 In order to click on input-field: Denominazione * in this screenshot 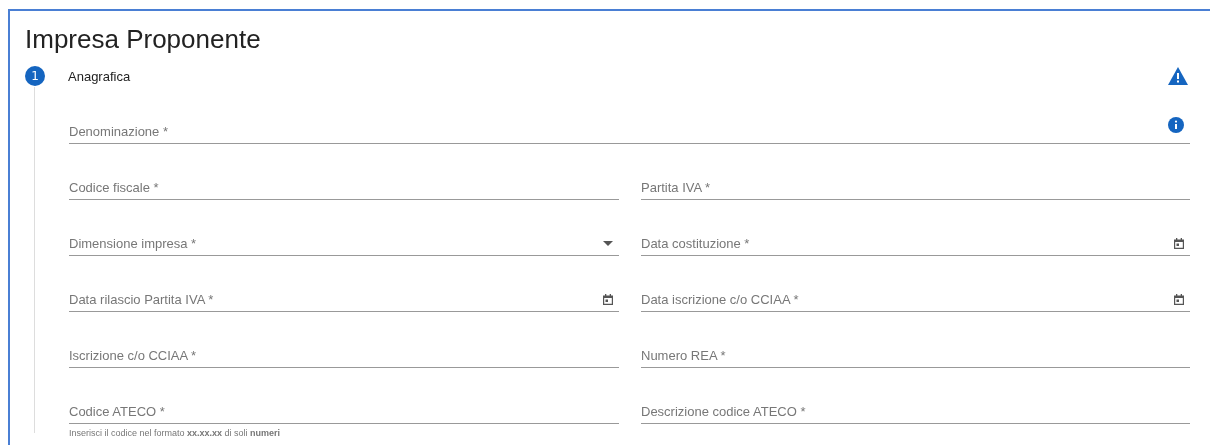, I will do `click(629, 131)`.